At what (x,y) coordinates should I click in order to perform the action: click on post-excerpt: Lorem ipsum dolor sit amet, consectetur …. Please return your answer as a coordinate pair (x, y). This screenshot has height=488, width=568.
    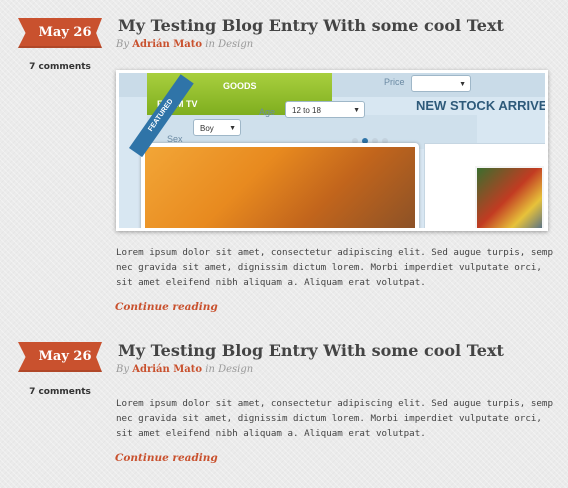
    Looking at the image, I should click on (336, 418).